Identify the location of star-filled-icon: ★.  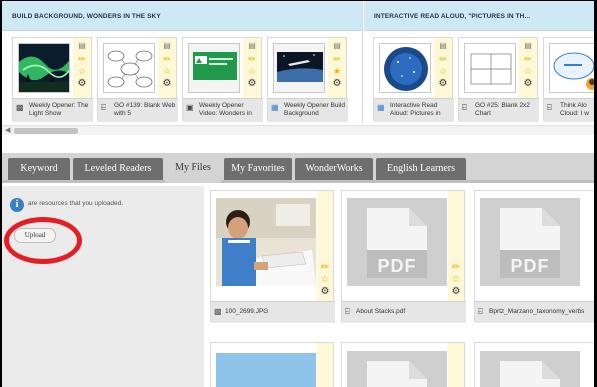
(337, 71).